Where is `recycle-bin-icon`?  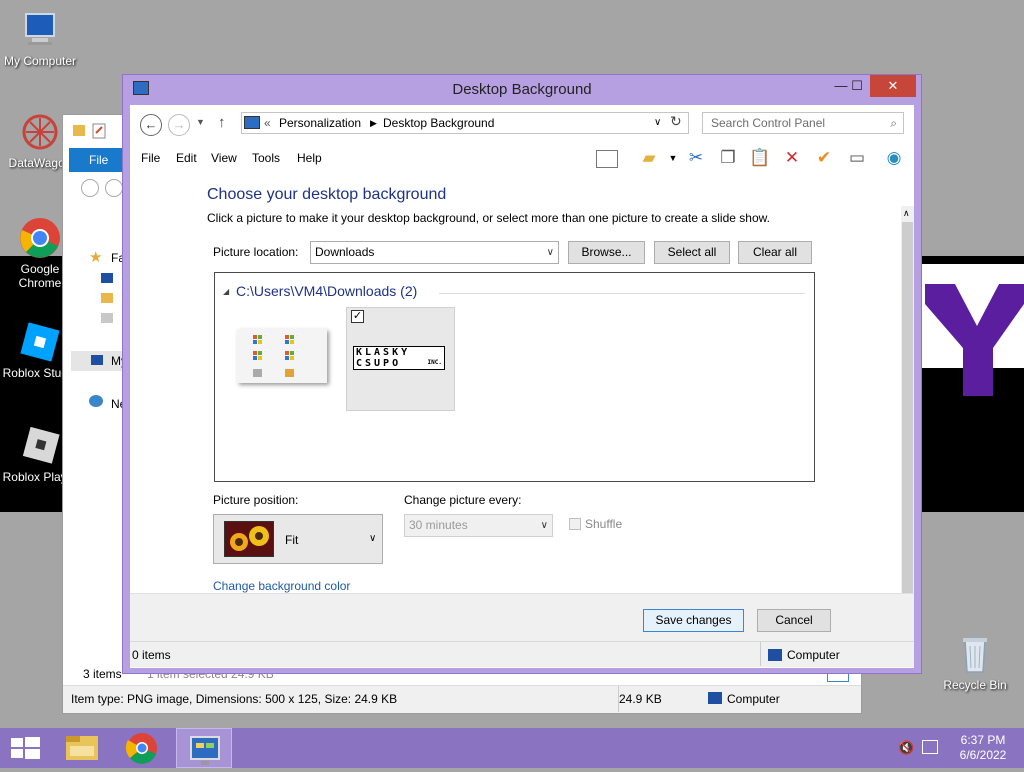
recycle-bin-icon is located at coordinates (975, 654).